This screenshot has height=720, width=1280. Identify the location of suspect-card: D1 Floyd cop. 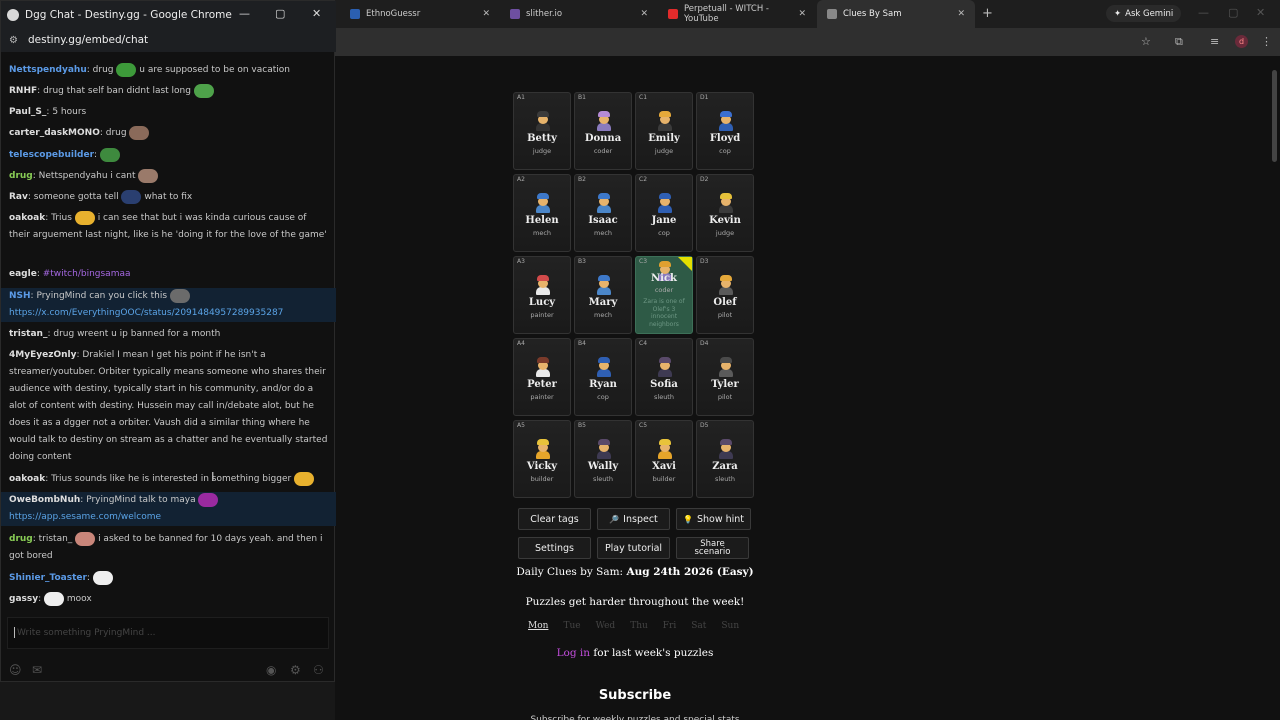
(725, 131).